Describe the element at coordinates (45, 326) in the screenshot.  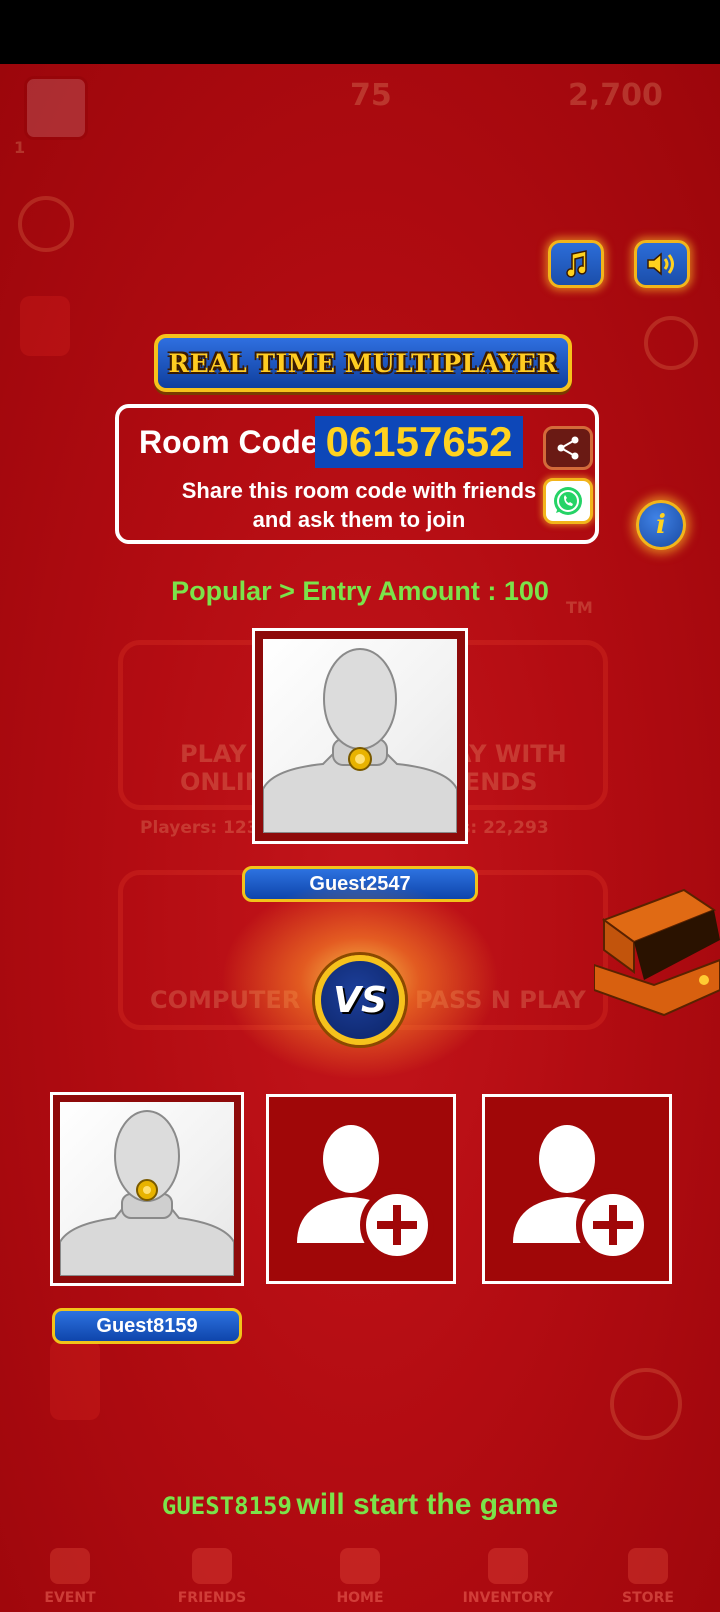
I see `live-icon` at that location.